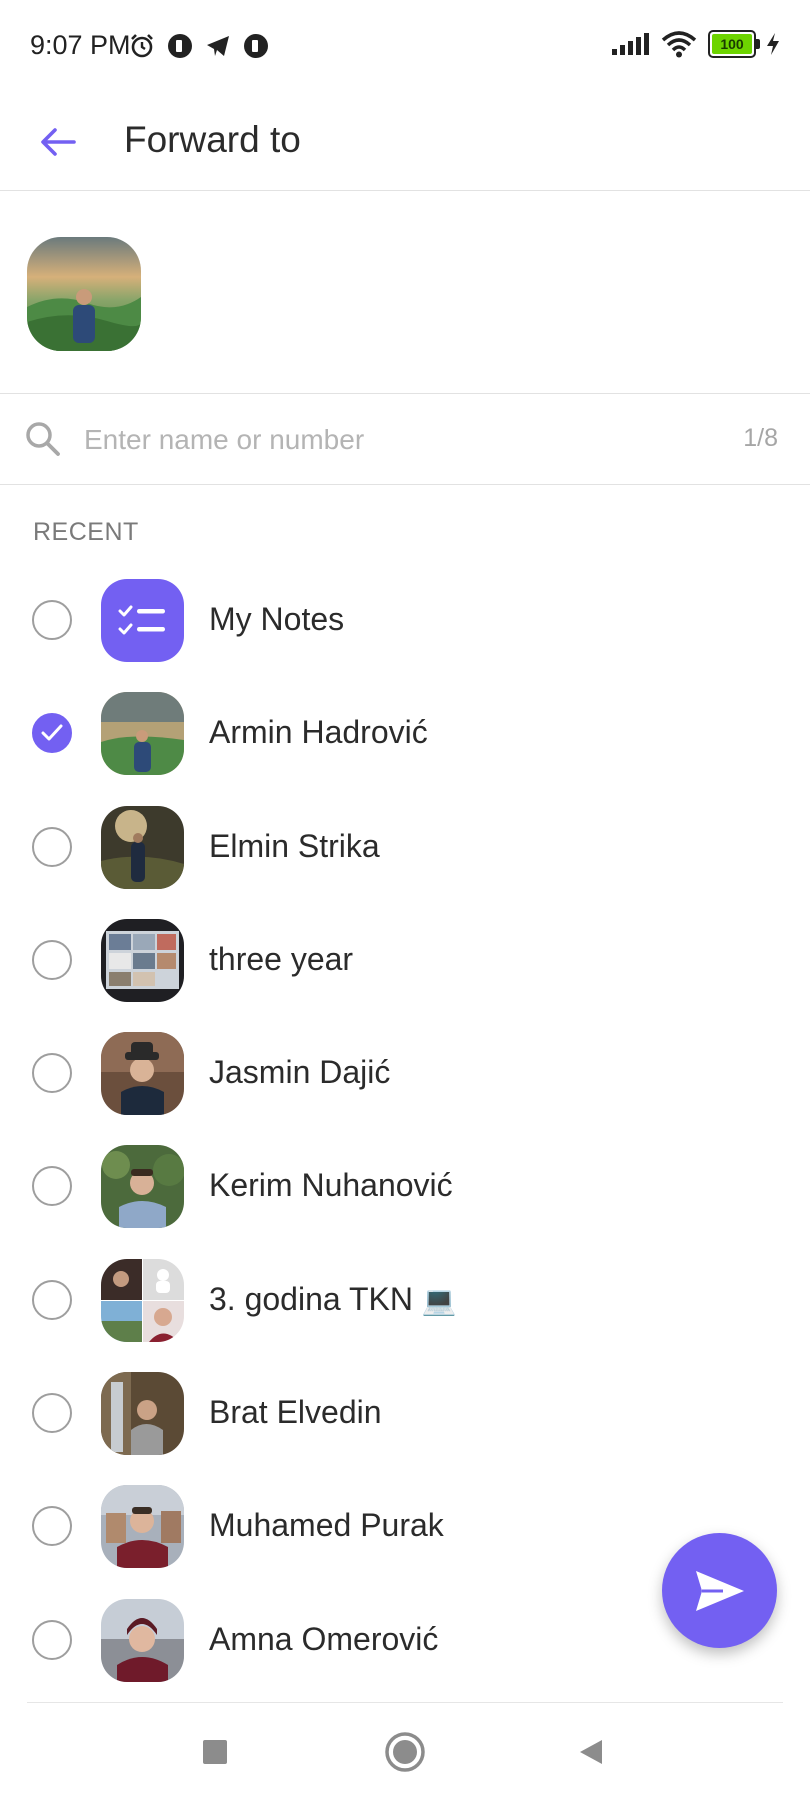  Describe the element at coordinates (630, 44) in the screenshot. I see `signal-icon` at that location.